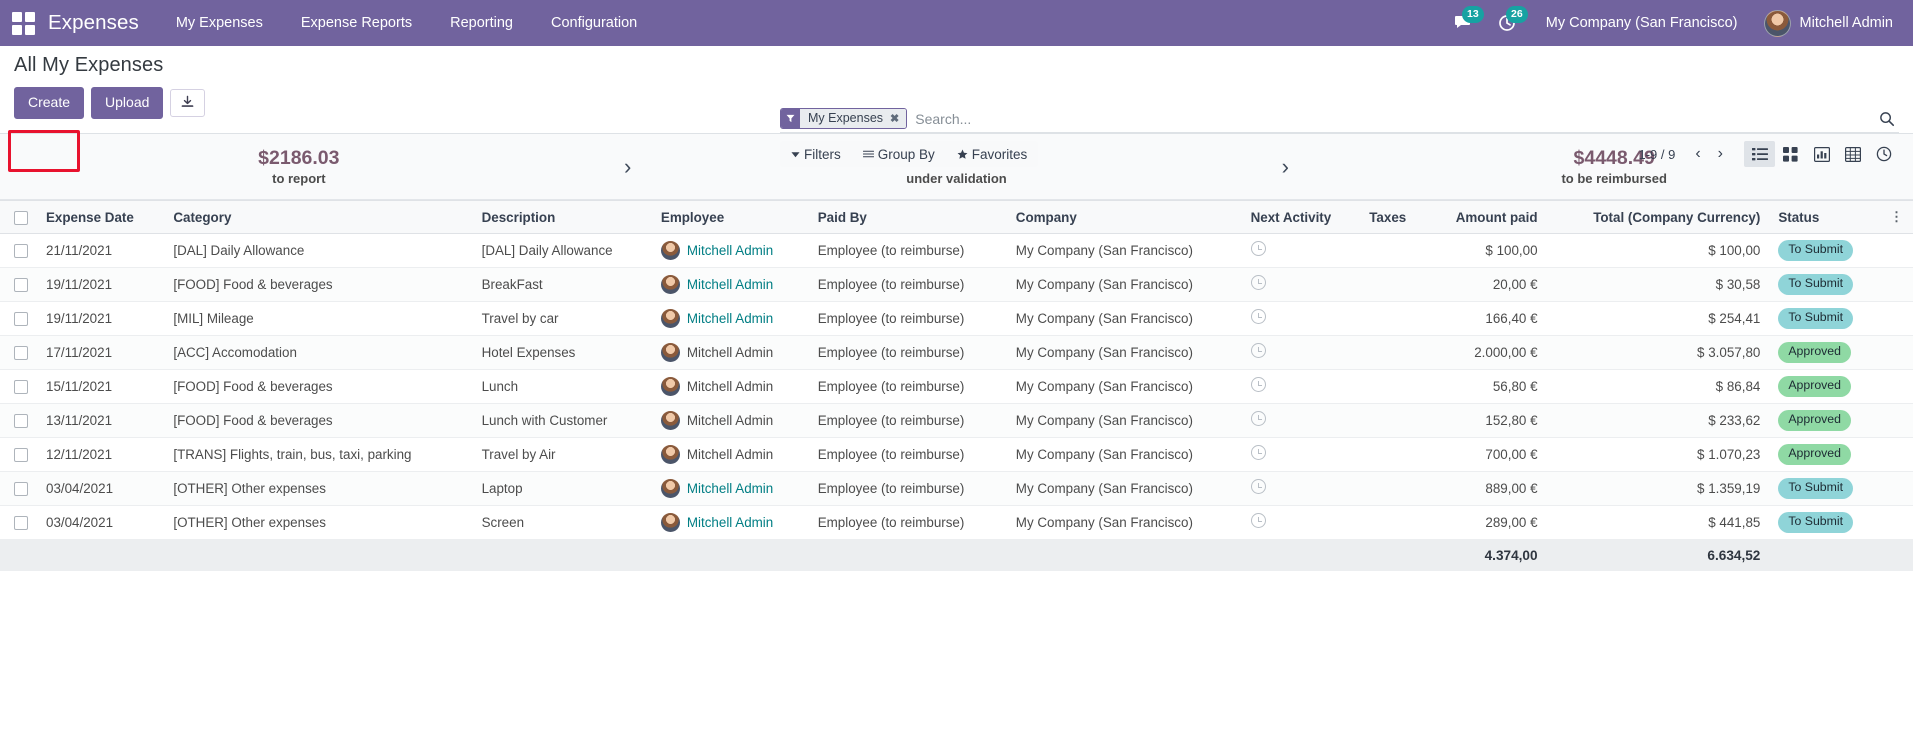 The width and height of the screenshot is (1913, 752). I want to click on column-description: Description, so click(562, 217).